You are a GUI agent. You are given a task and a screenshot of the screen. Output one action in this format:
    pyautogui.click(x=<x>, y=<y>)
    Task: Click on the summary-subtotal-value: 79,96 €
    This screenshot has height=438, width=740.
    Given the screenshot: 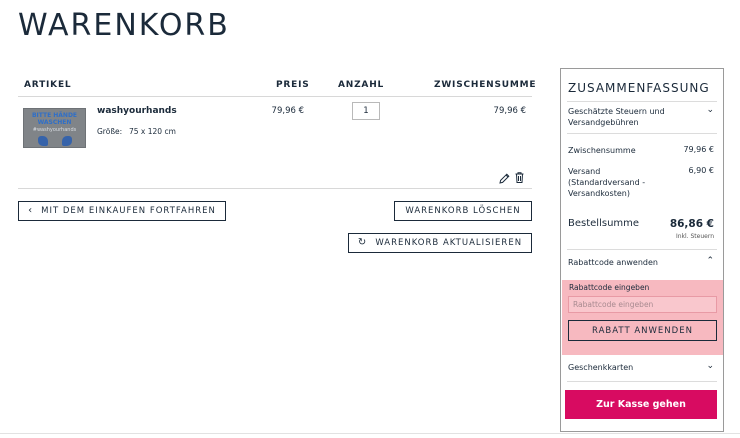 What is the action you would take?
    pyautogui.click(x=698, y=149)
    